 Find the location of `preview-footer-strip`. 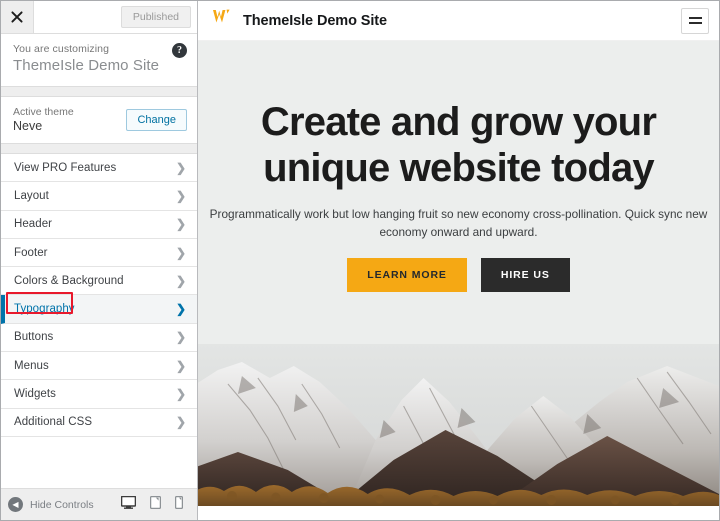

preview-footer-strip is located at coordinates (458, 513).